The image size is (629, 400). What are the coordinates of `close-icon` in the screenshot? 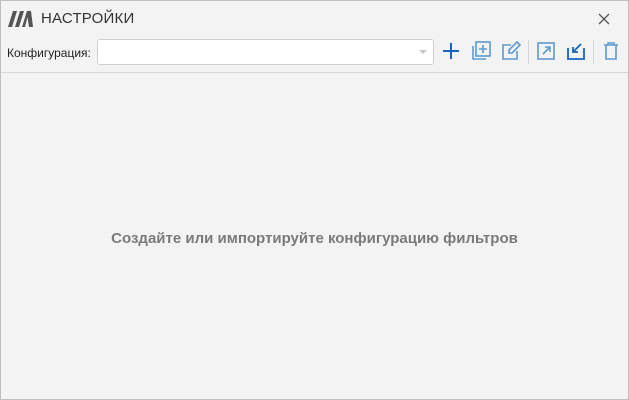 It's located at (604, 19).